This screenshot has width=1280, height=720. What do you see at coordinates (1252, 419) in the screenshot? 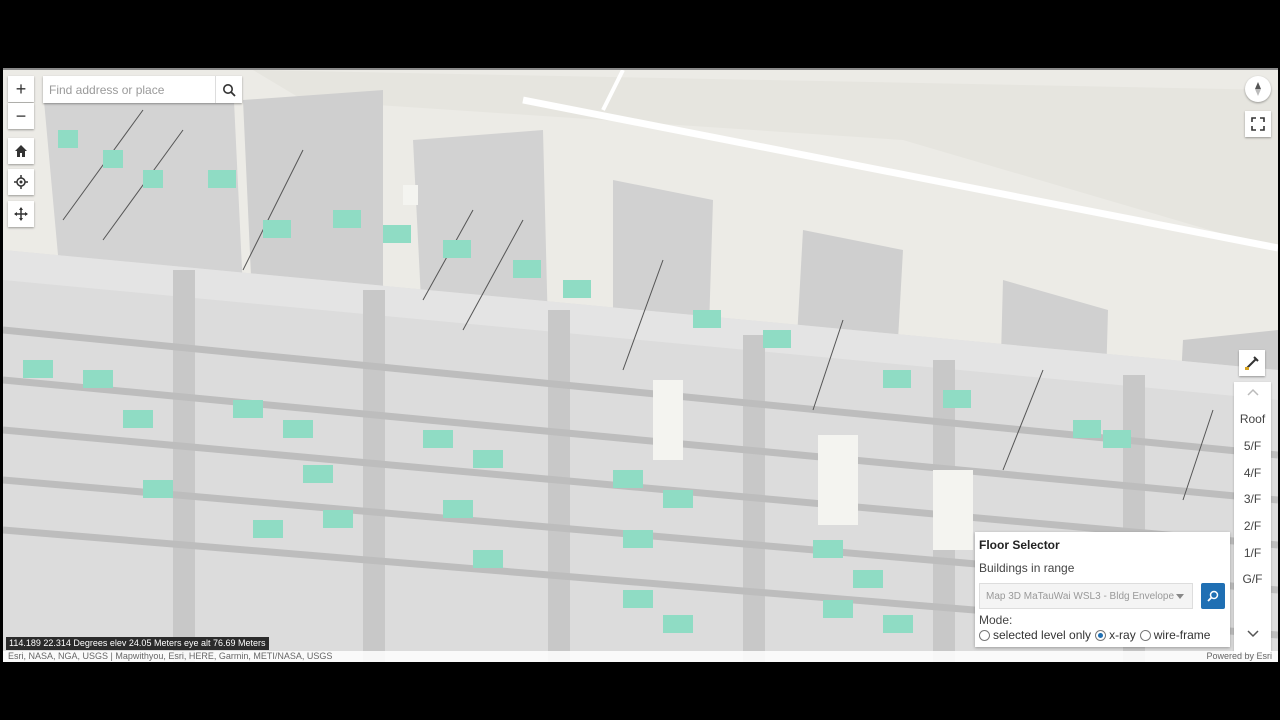
I see `floor-item-roof: Roof` at bounding box center [1252, 419].